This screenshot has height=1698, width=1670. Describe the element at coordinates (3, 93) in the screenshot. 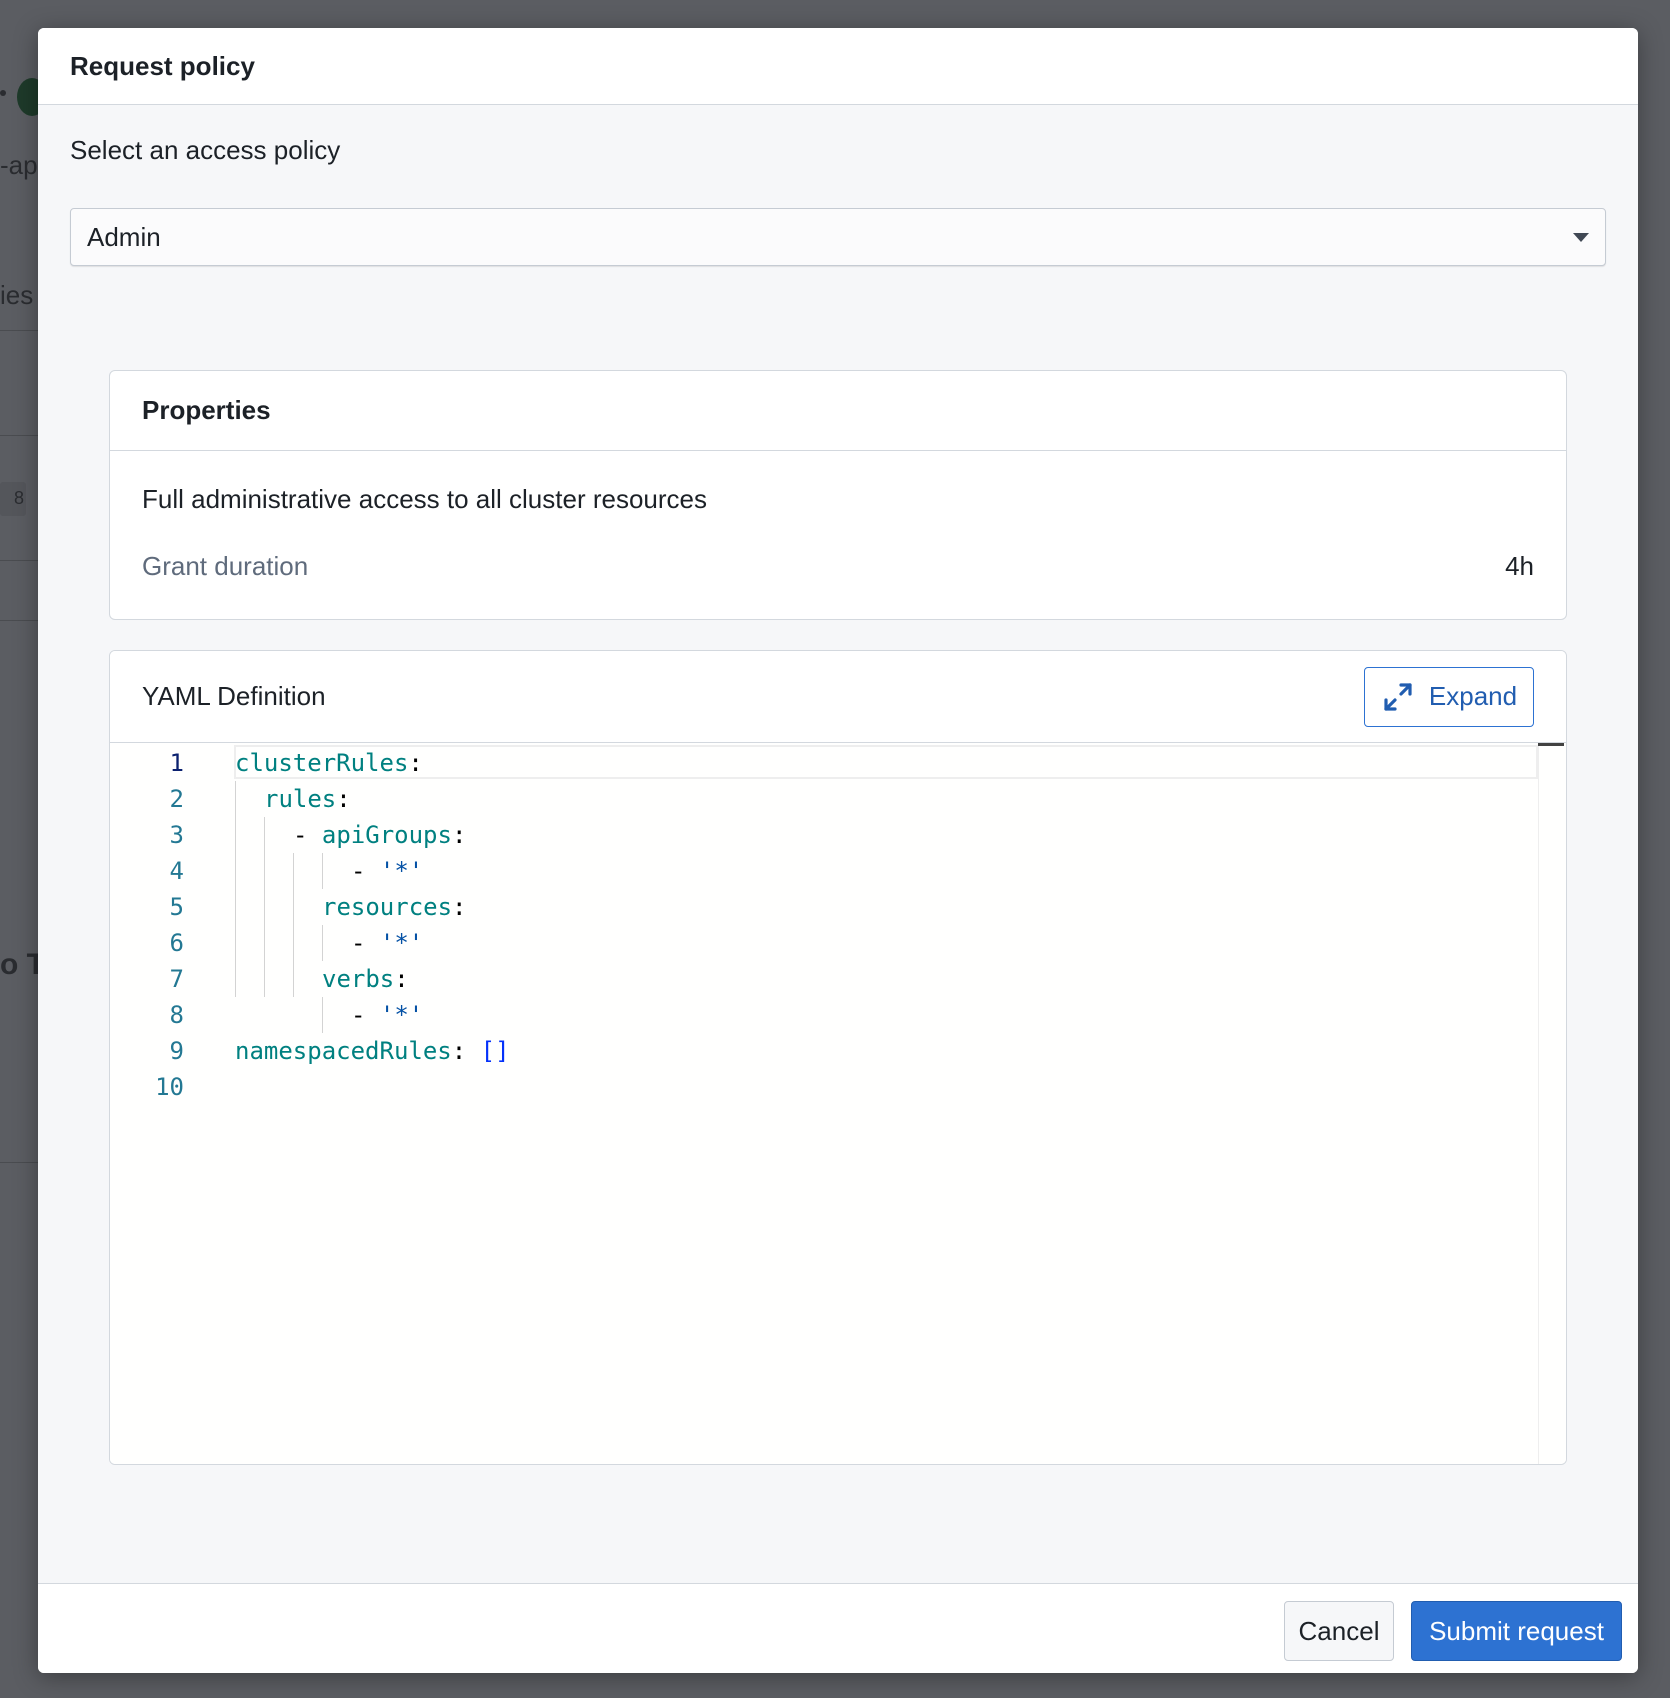

I see `background-dot` at that location.